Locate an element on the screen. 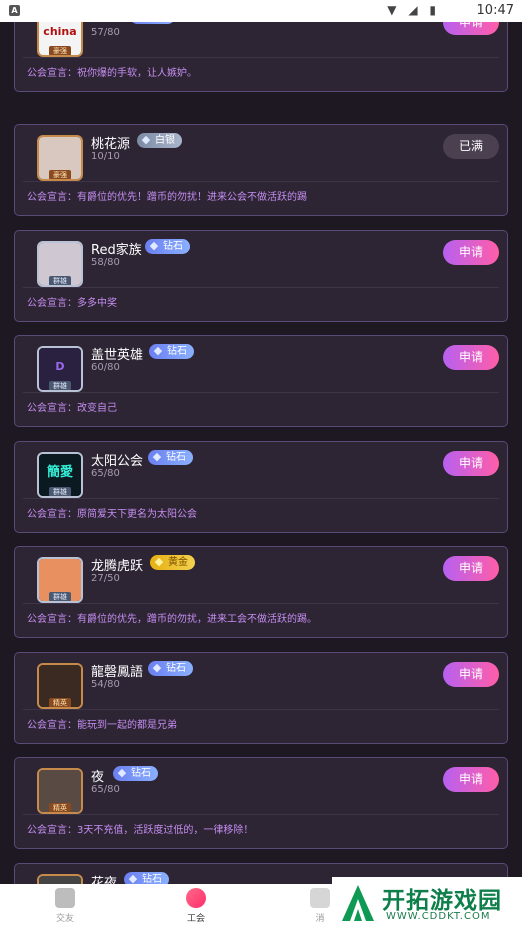 This screenshot has width=522, height=928. watermark-logo-icon is located at coordinates (358, 903).